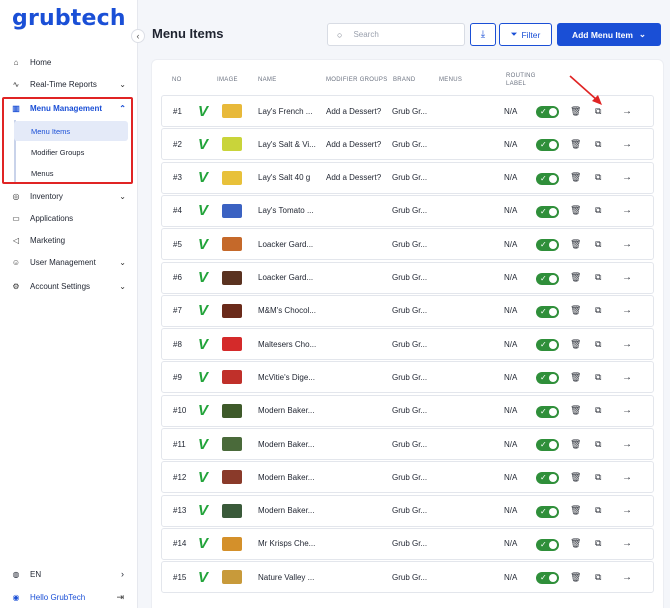  I want to click on table-row: #7 V M&M's Chocol... Grub Gr... N/A ✓ 🗑 ⧉ →, so click(407, 310).